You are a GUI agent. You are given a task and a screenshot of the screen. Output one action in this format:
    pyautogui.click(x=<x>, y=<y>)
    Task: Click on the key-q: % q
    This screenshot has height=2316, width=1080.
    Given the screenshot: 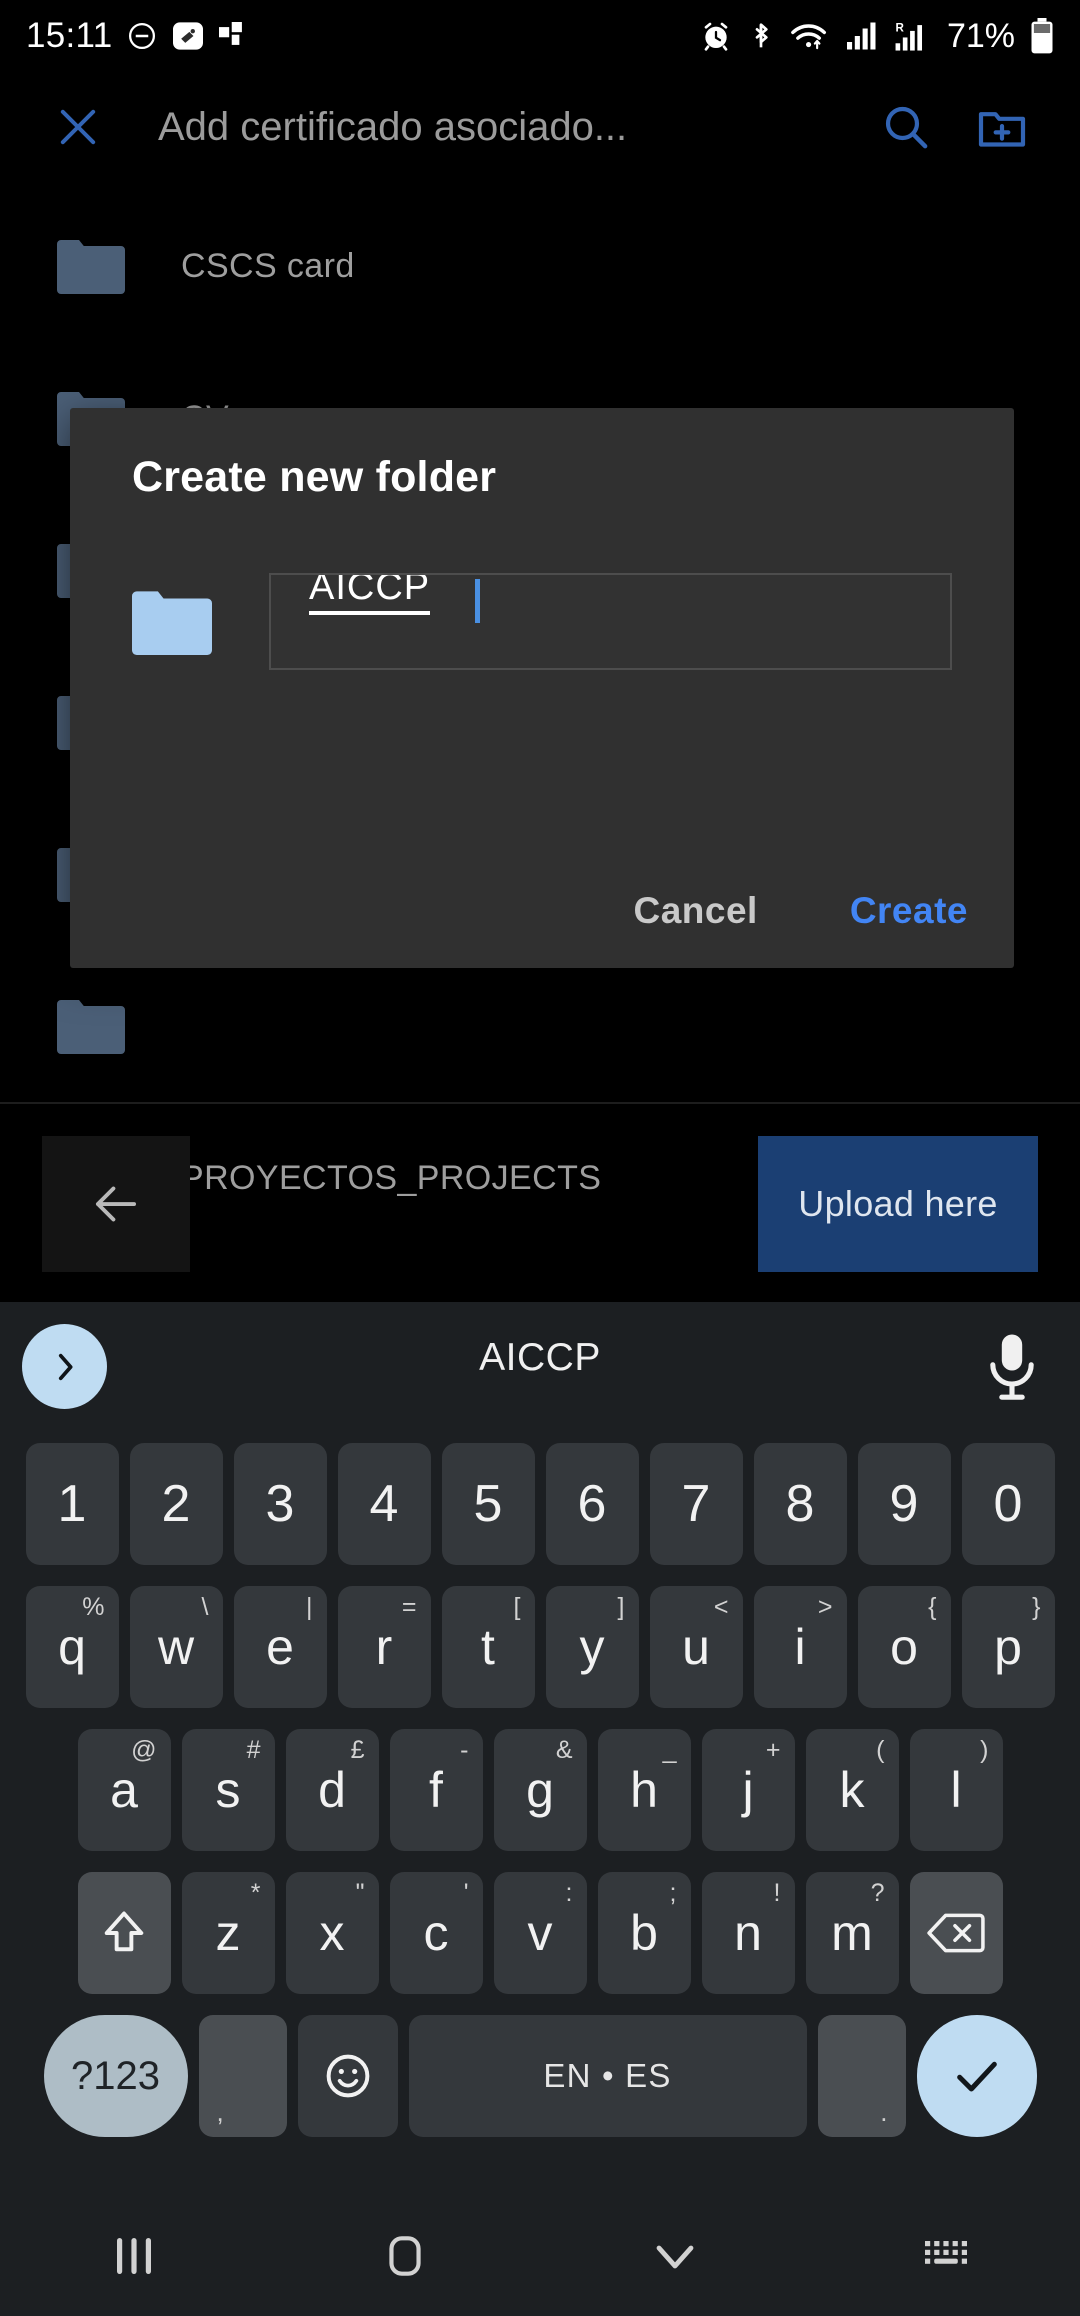 What is the action you would take?
    pyautogui.click(x=72, y=1646)
    